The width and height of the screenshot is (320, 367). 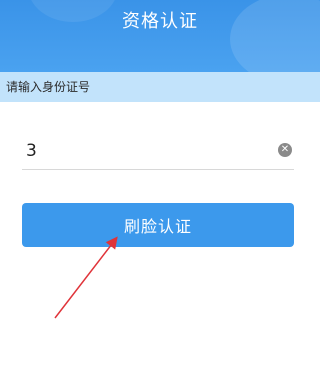 What do you see at coordinates (160, 21) in the screenshot?
I see `page-title: 资格认证` at bounding box center [160, 21].